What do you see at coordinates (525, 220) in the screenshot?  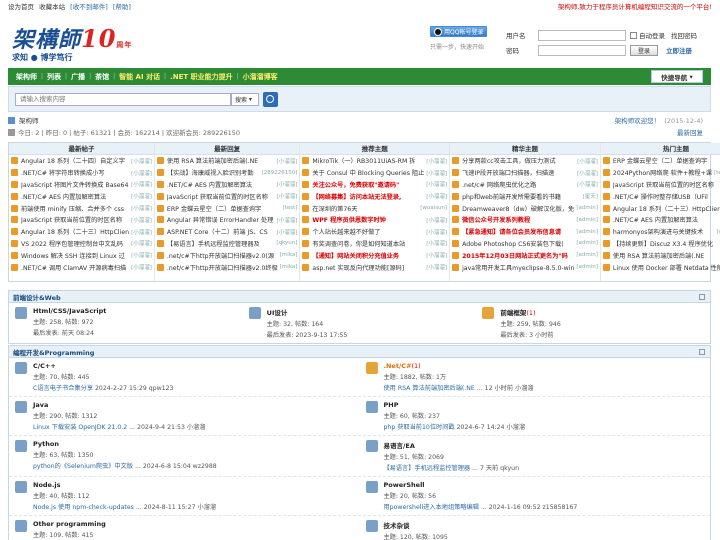 I see `topic-item: 微信公众号开发系列教程 [admin]` at bounding box center [525, 220].